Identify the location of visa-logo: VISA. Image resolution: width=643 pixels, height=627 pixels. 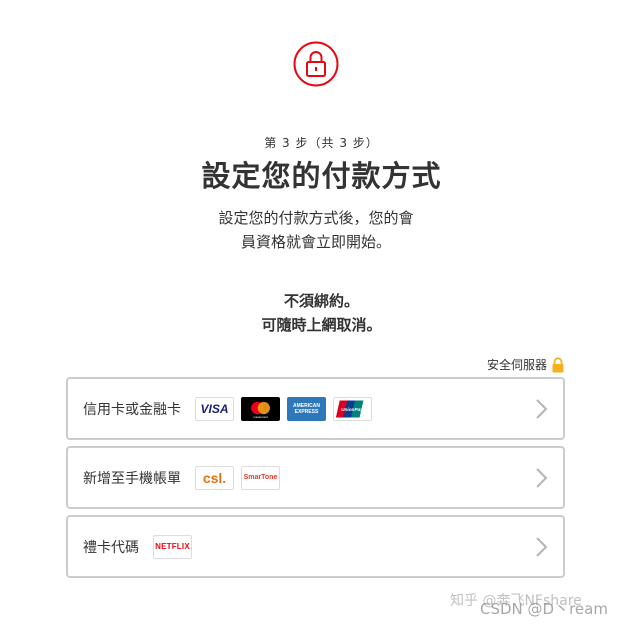
(214, 408).